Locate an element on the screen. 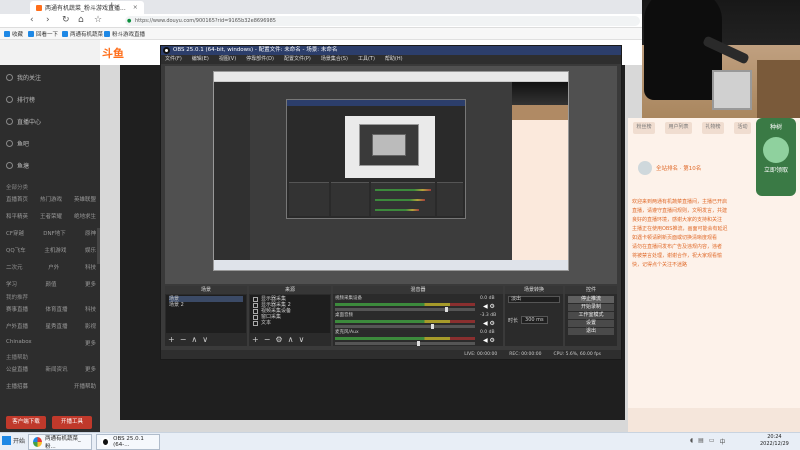 The width and height of the screenshot is (800, 450). menu-help: 帮助(H) is located at coordinates (394, 59).